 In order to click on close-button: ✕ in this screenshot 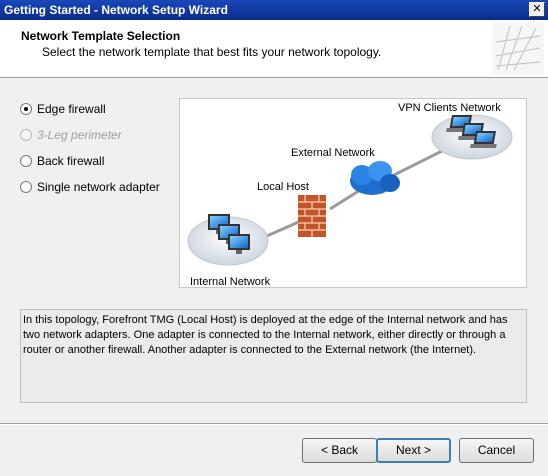, I will do `click(537, 9)`.